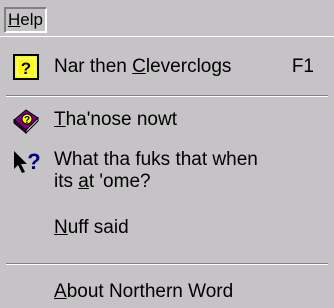 This screenshot has width=334, height=308. What do you see at coordinates (121, 119) in the screenshot?
I see `label-post: ha'nose nowt` at bounding box center [121, 119].